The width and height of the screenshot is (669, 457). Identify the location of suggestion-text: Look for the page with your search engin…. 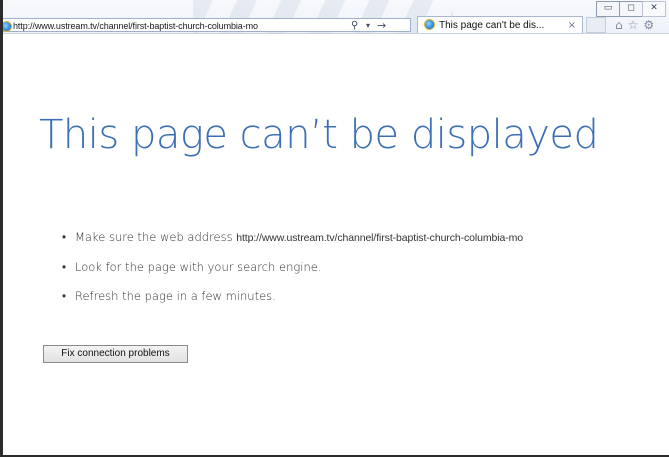
(198, 267).